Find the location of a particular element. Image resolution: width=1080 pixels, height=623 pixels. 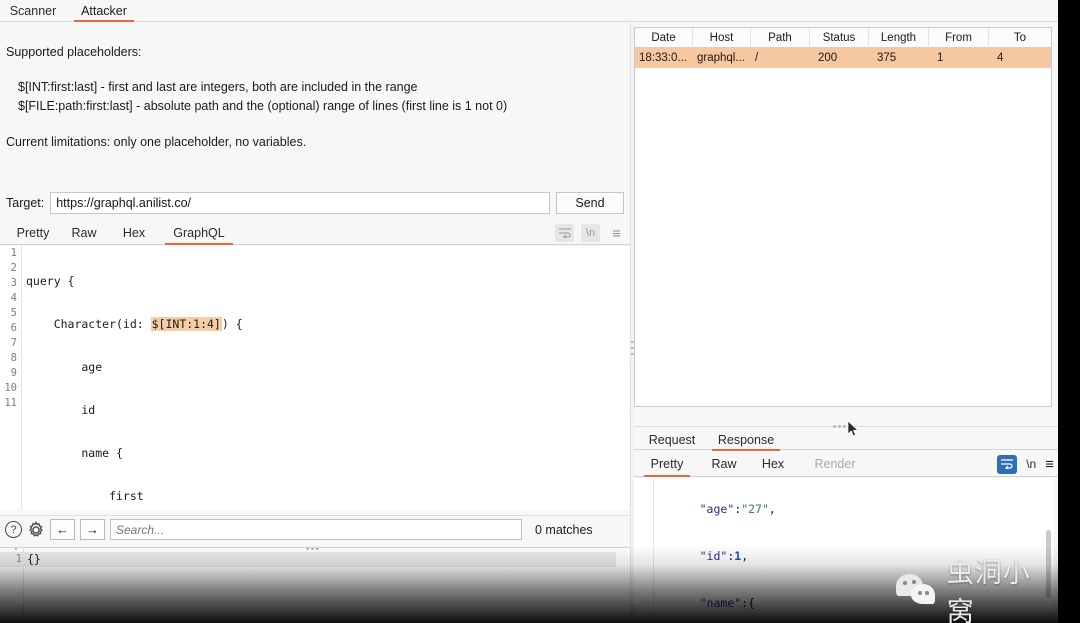

column-header-from: From is located at coordinates (959, 38).